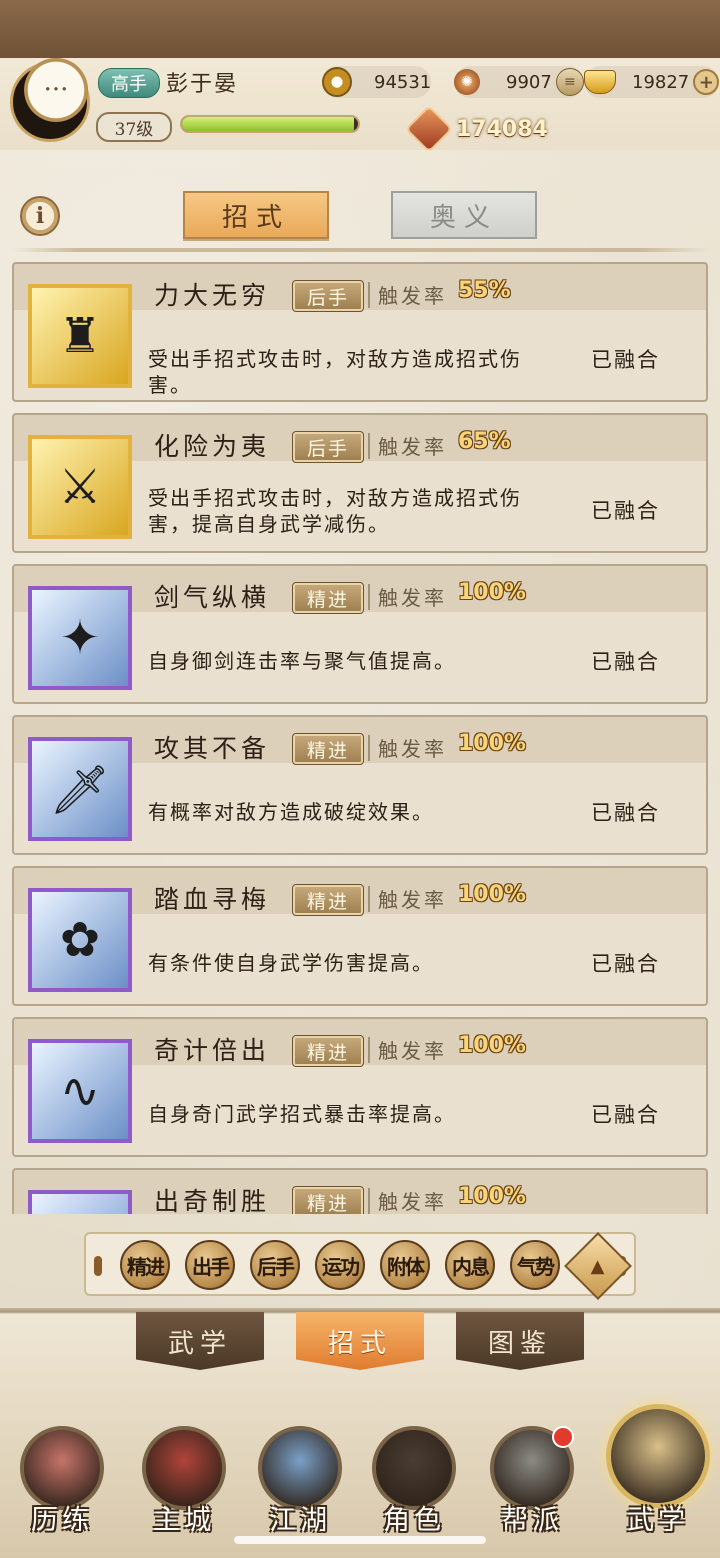 The image size is (720, 1558). Describe the element at coordinates (202, 84) in the screenshot. I see `player-name: 彭于晏` at that location.